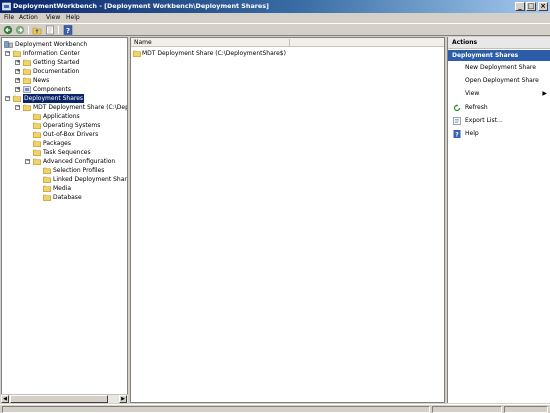  Describe the element at coordinates (143, 42) in the screenshot. I see `column-header-label: Name` at that location.